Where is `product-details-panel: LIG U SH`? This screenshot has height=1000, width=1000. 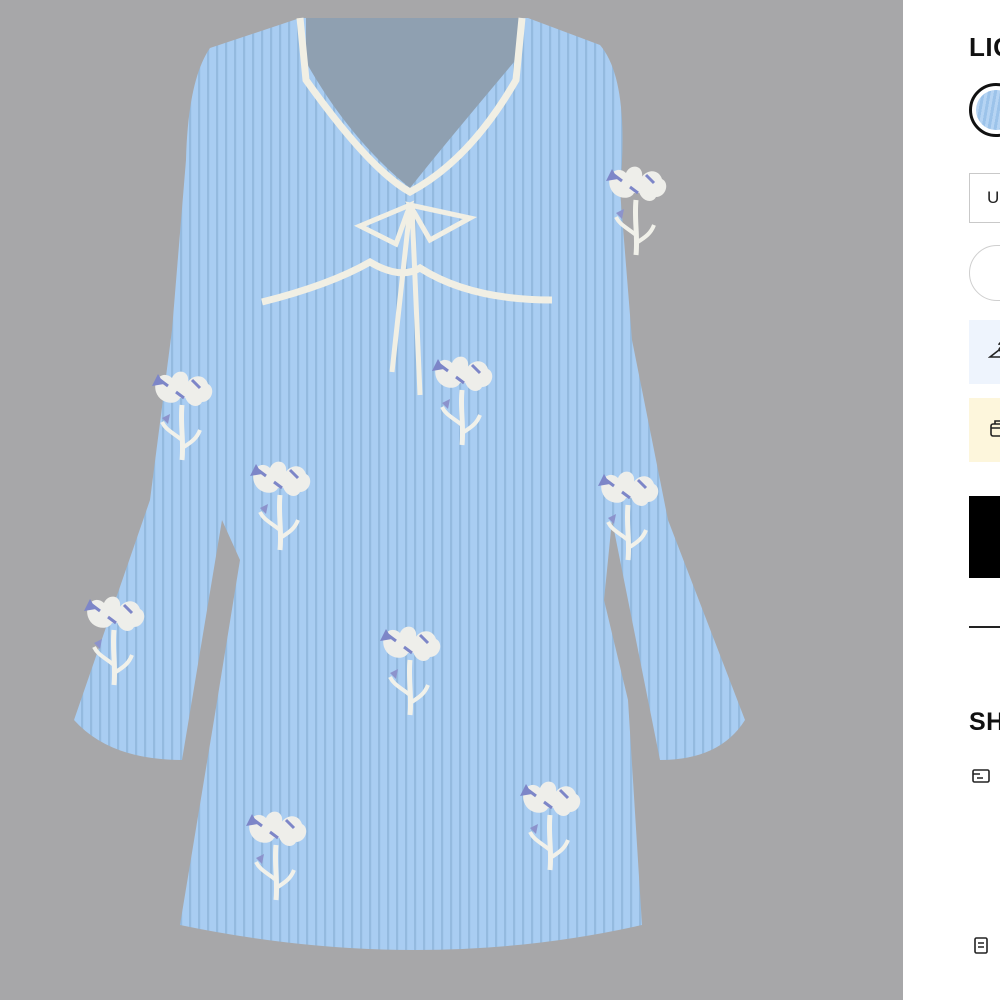
product-details-panel: LIG U SH is located at coordinates (951, 500).